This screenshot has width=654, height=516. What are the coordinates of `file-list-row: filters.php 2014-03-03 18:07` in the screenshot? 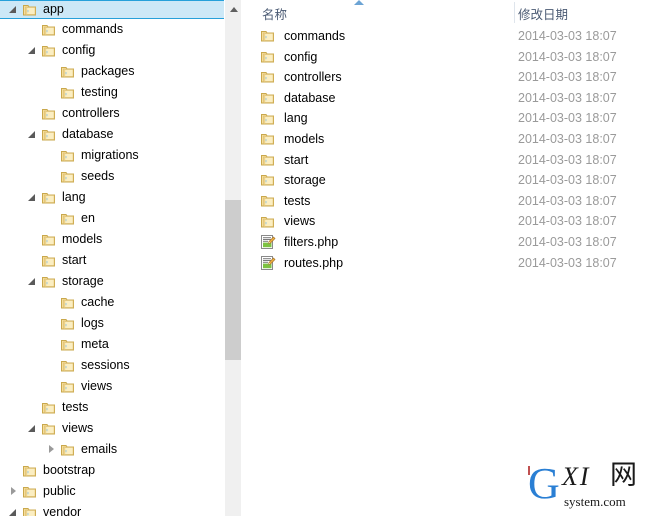 It's located at (447, 242).